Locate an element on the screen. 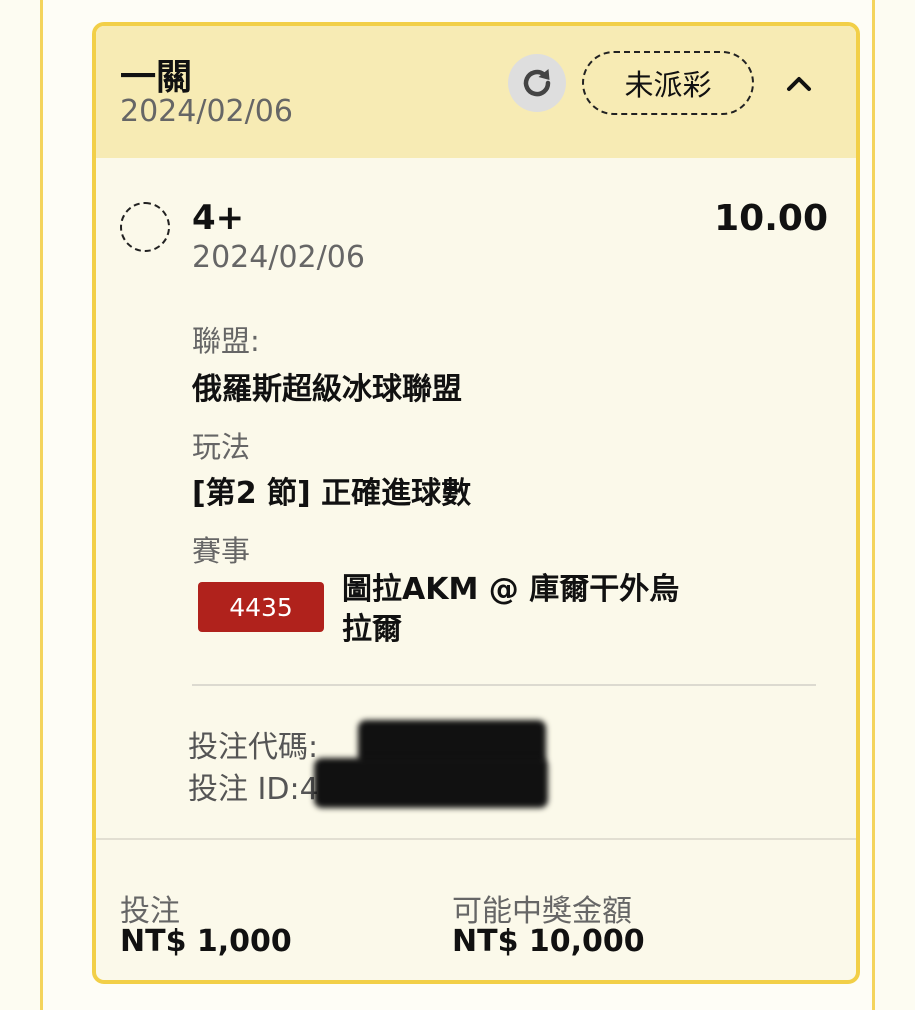 The height and width of the screenshot is (1010, 915). redaction-mark is located at coordinates (431, 783).